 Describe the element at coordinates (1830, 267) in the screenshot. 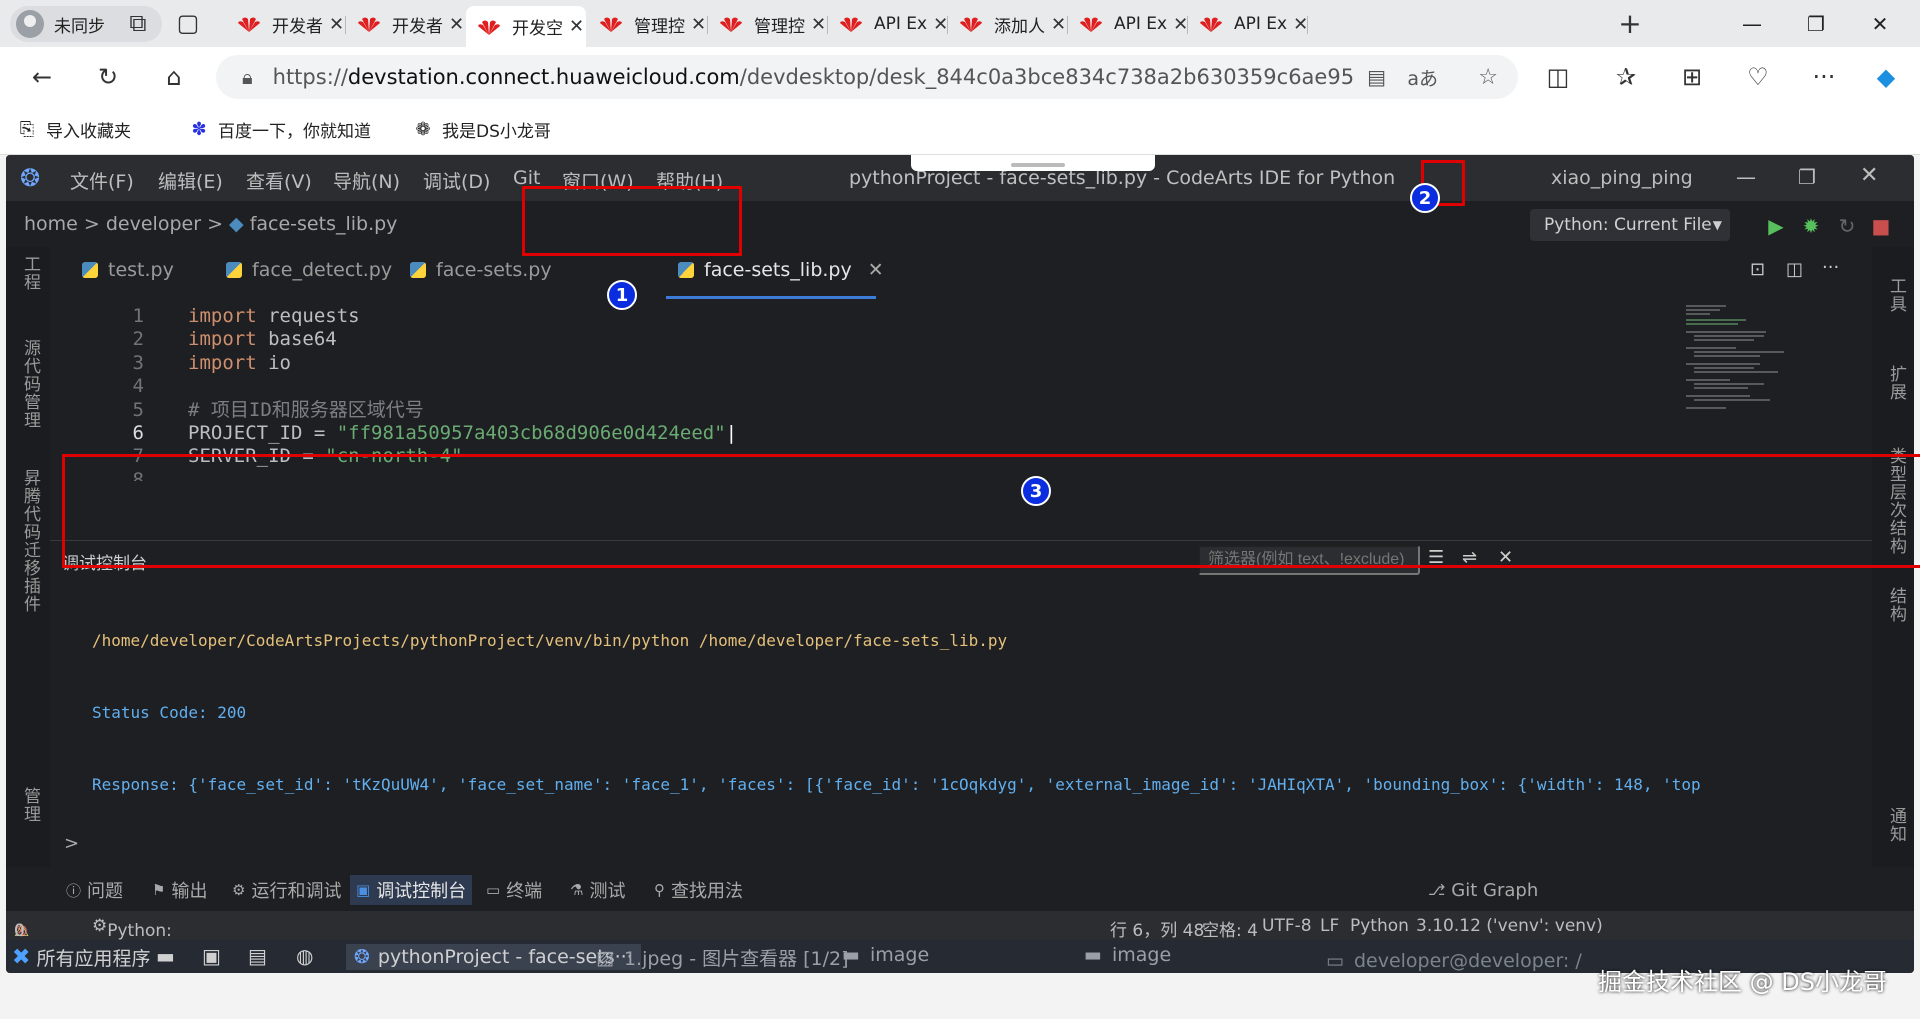

I see `more-actions-icon: ···` at that location.